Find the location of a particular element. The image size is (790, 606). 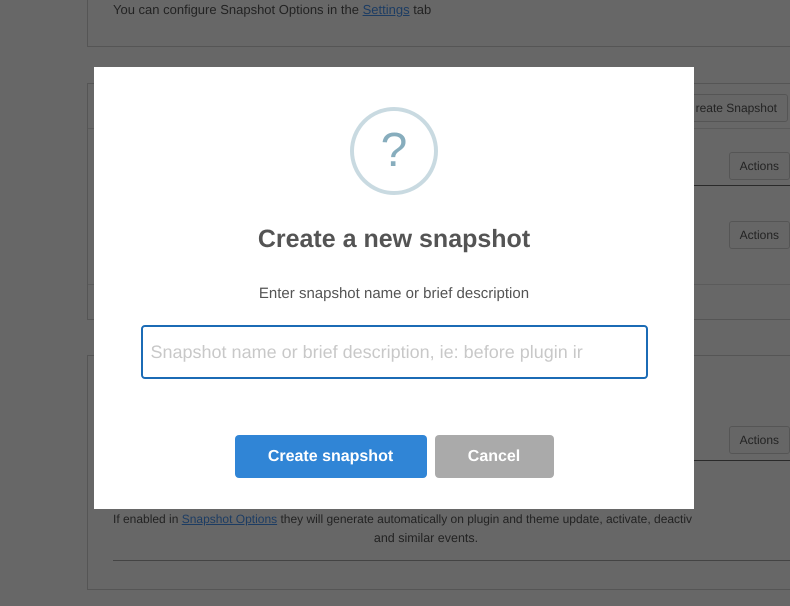

dialog-title: Create a new snapshot is located at coordinates (394, 239).